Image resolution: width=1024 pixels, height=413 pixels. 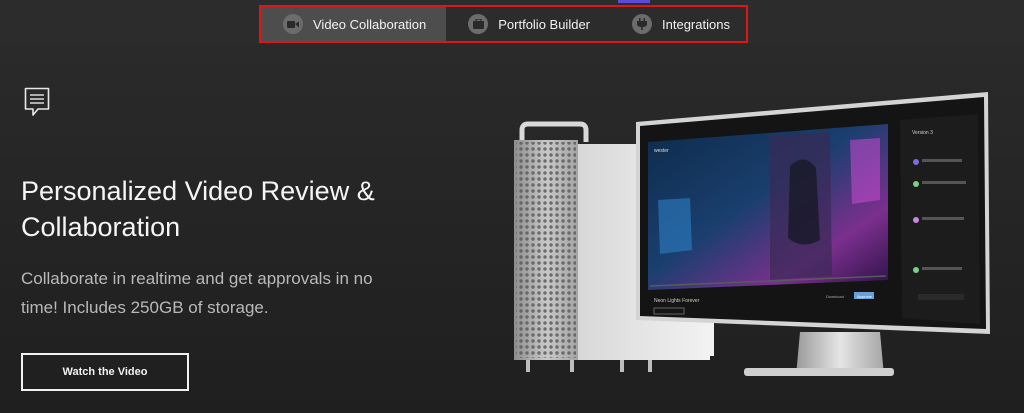 I want to click on tab-integrations: Integrations, so click(x=680, y=24).